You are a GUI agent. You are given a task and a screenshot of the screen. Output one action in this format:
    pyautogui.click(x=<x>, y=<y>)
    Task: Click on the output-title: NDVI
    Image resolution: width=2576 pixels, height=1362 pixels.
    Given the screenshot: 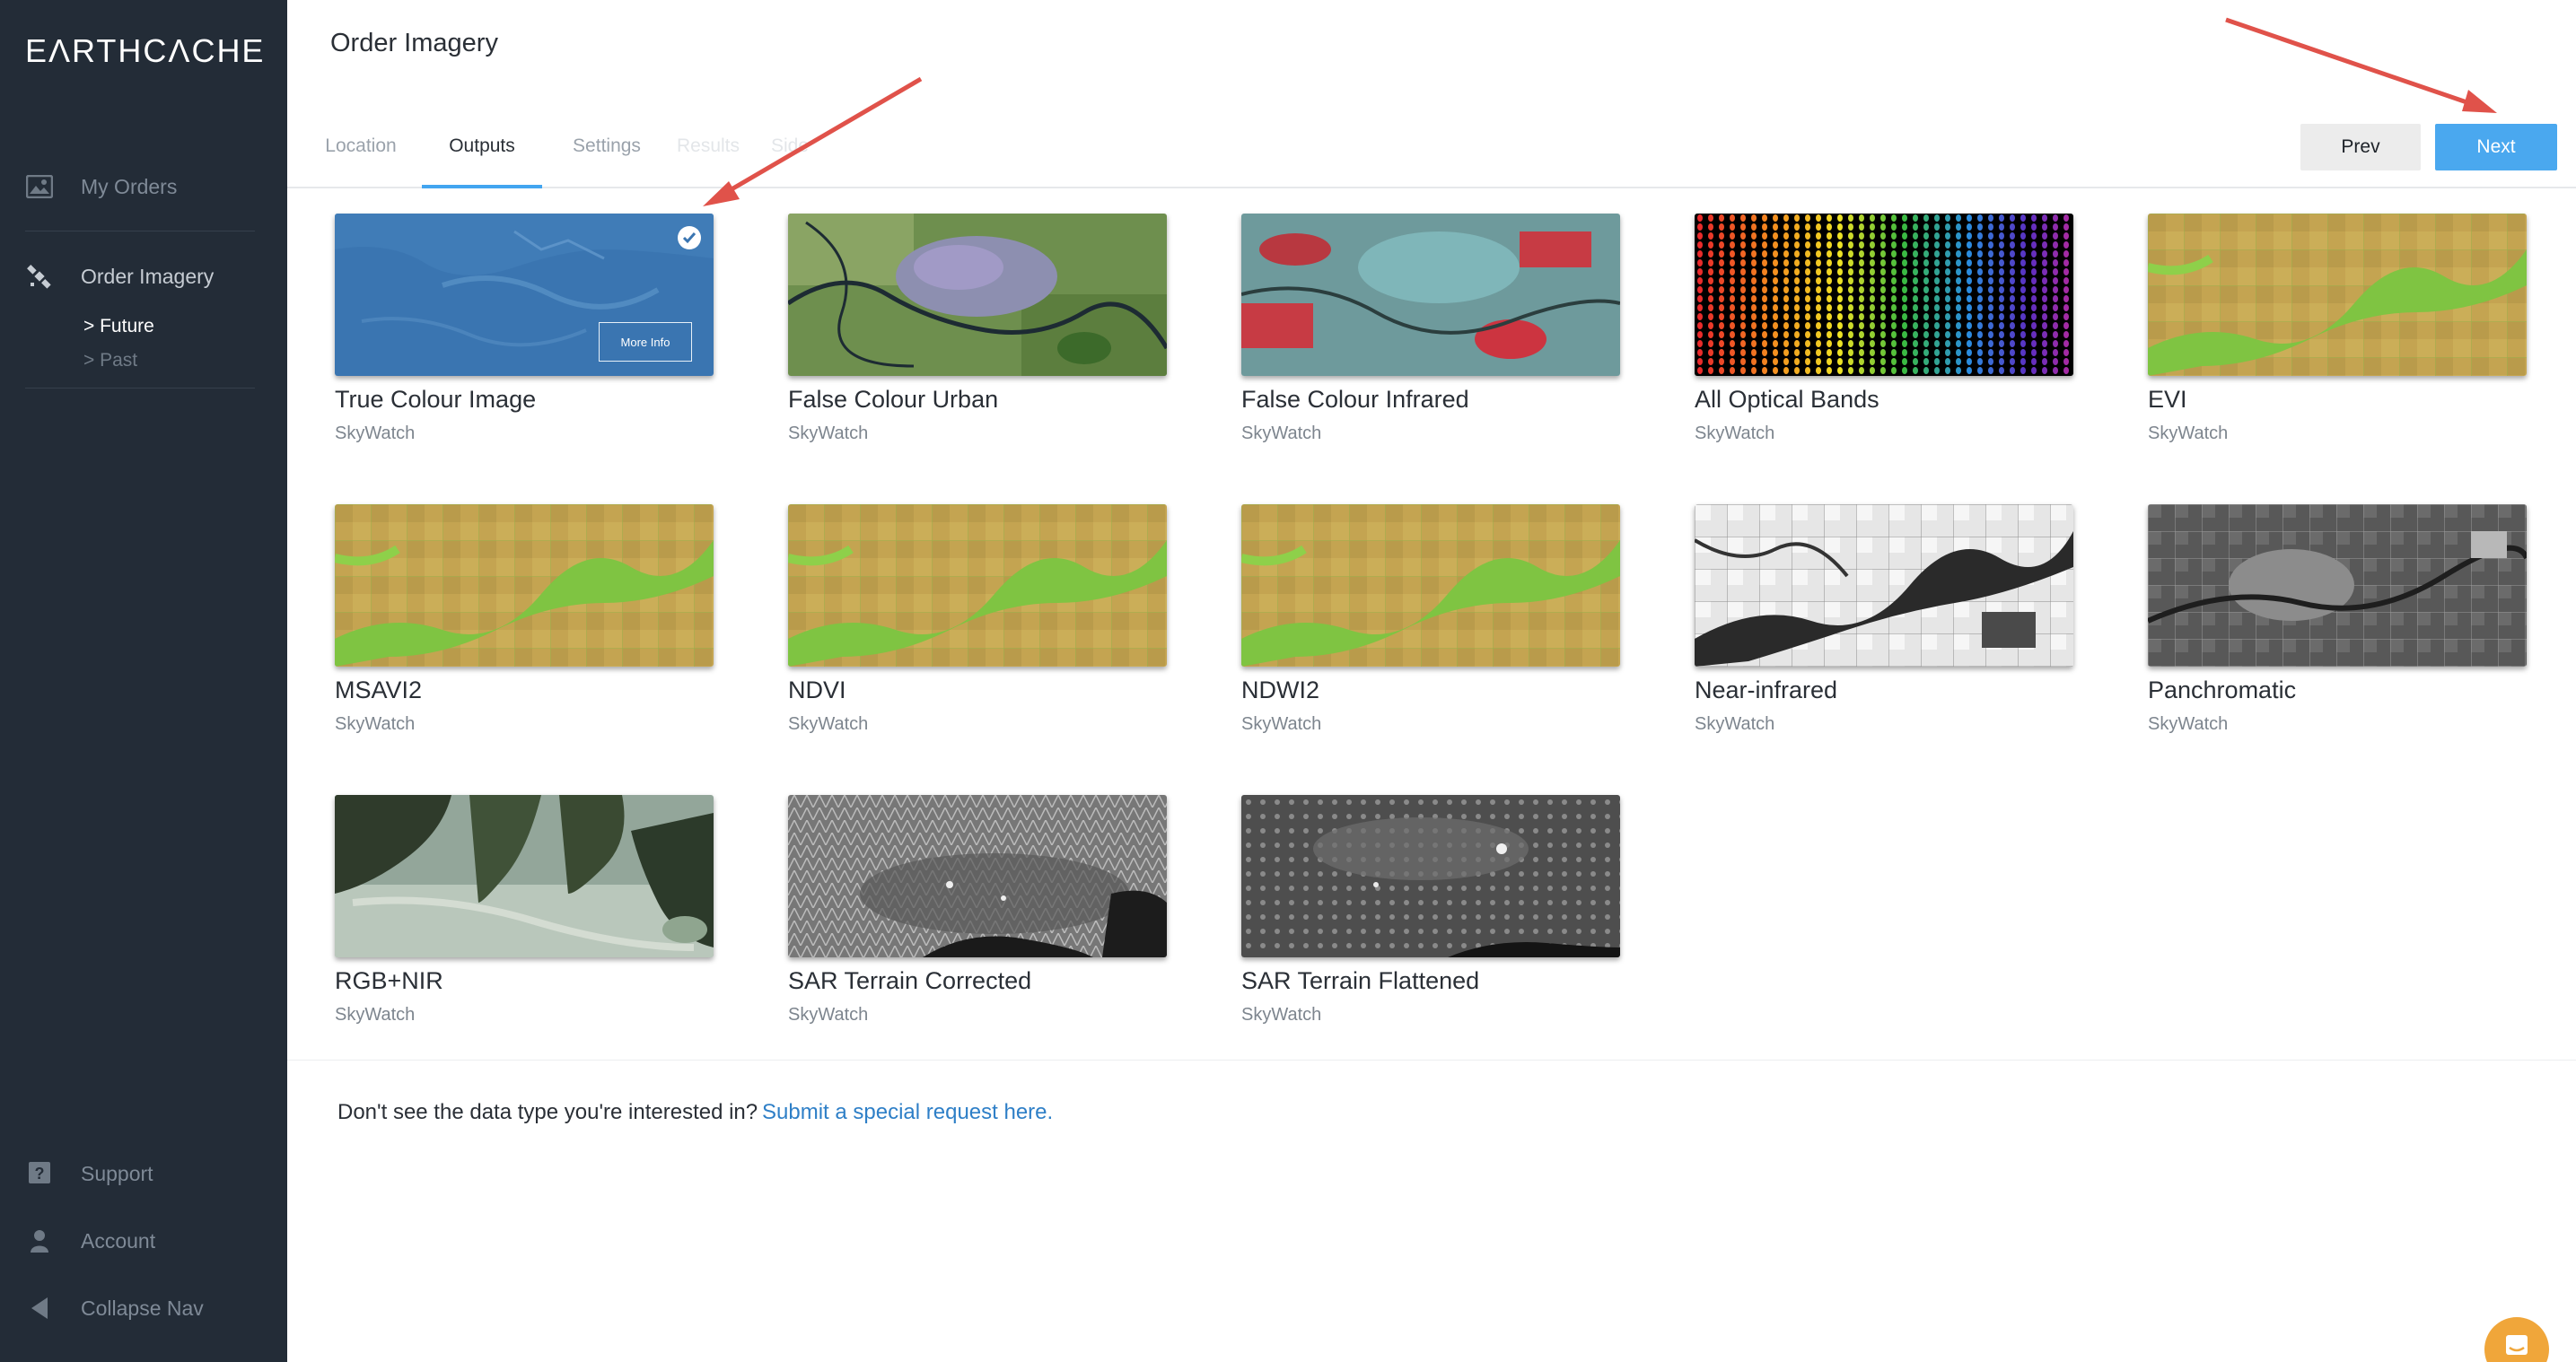 What is the action you would take?
    pyautogui.click(x=817, y=690)
    